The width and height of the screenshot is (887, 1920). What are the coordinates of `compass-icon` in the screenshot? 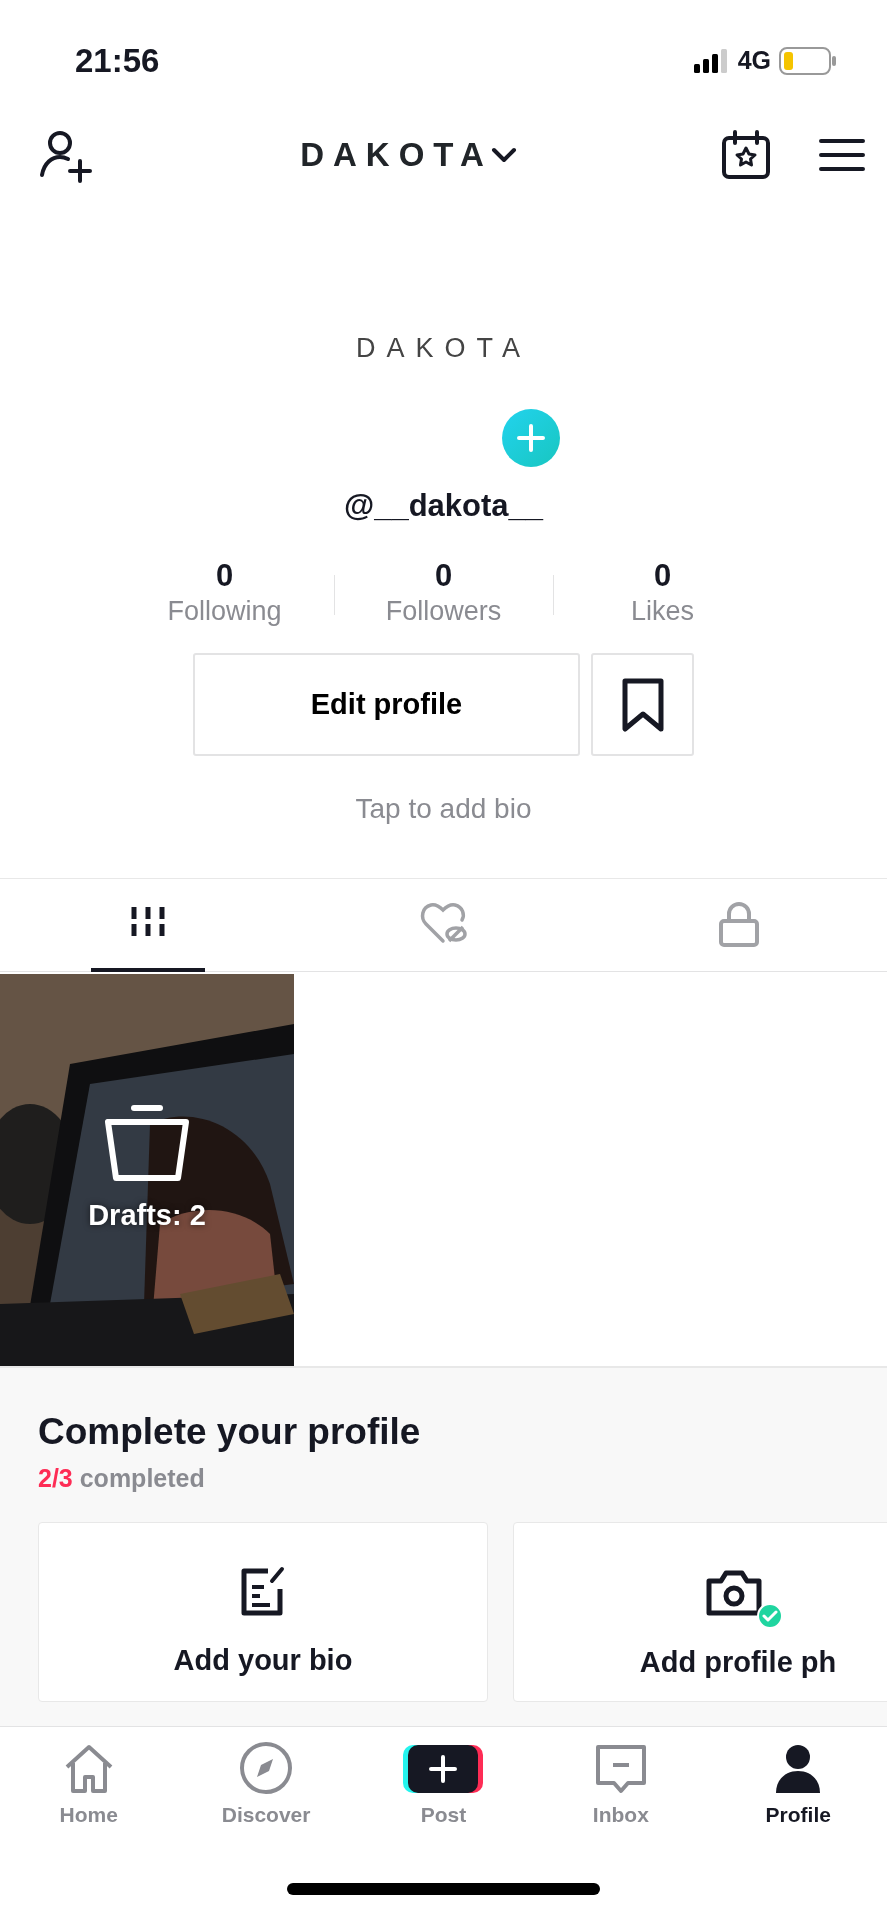 It's located at (266, 1768).